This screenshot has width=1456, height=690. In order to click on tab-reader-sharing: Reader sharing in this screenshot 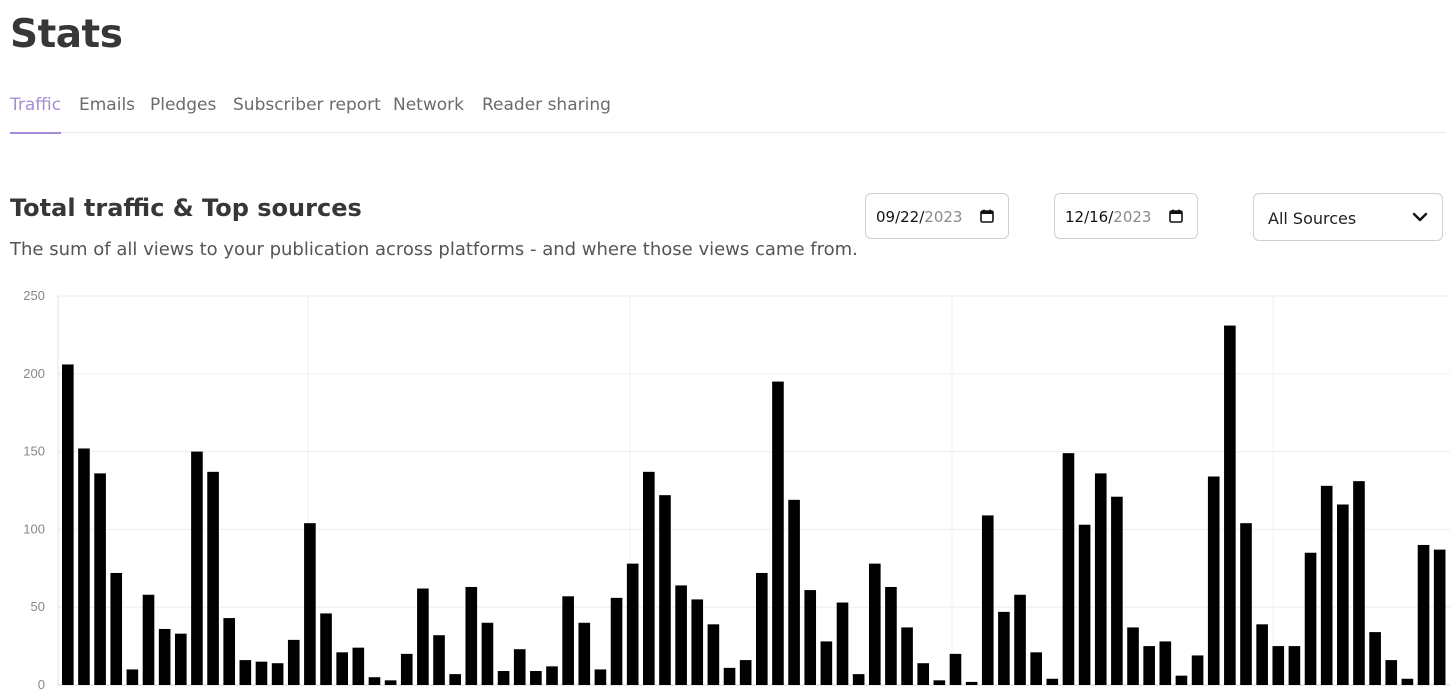, I will do `click(546, 113)`.